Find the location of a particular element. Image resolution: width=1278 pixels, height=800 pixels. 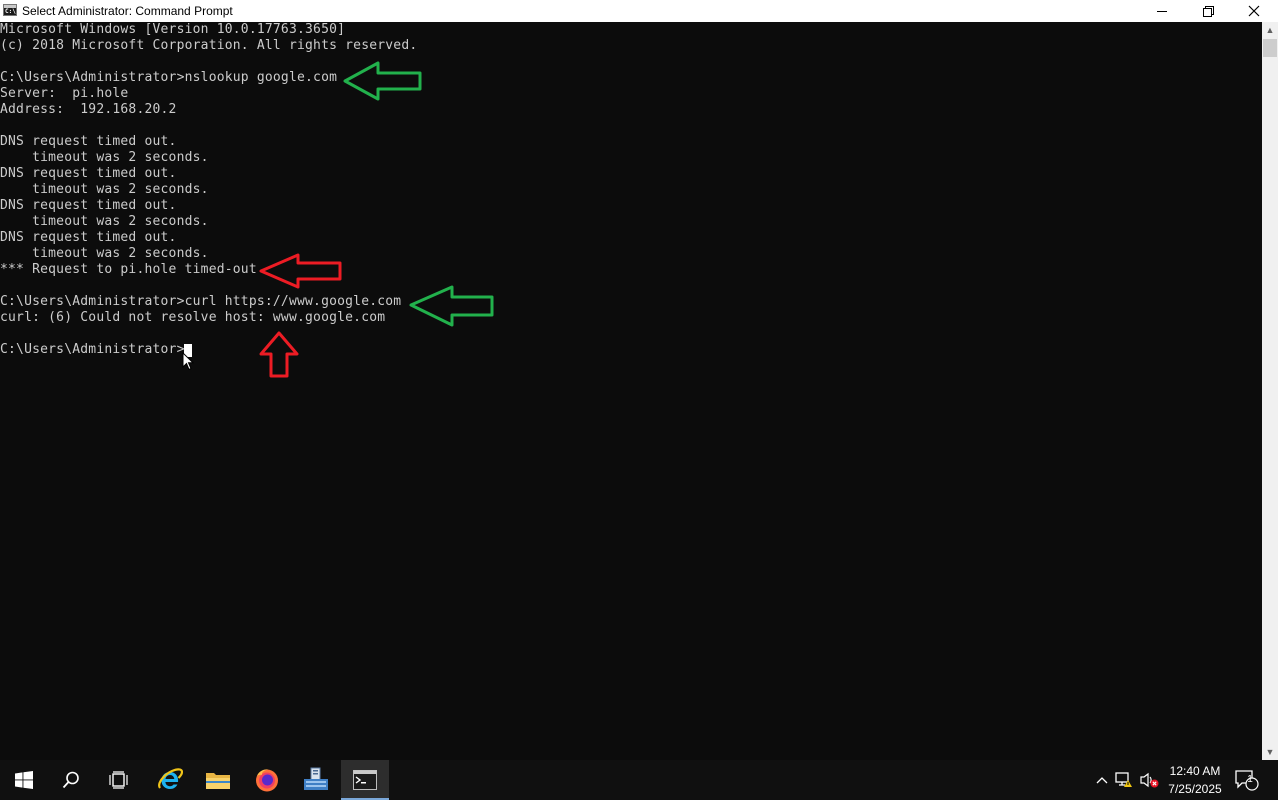

server-manager-icon is located at coordinates (316, 778).